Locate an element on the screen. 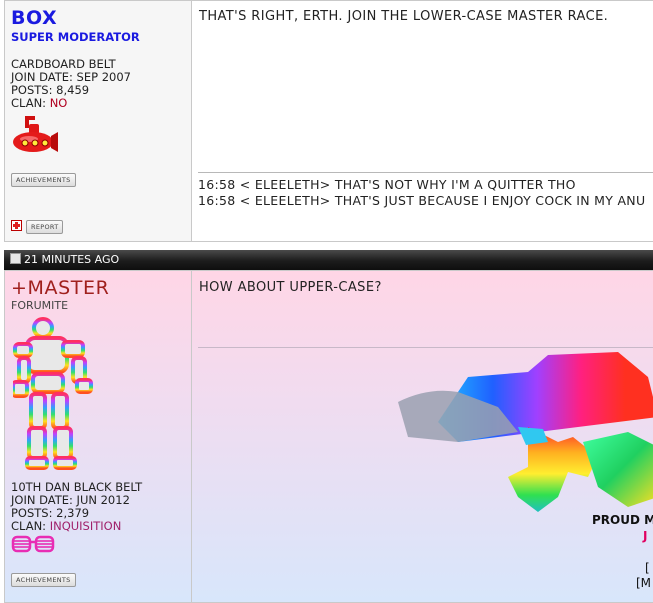 The image size is (653, 603). report-area: REPORT is located at coordinates (37, 226).